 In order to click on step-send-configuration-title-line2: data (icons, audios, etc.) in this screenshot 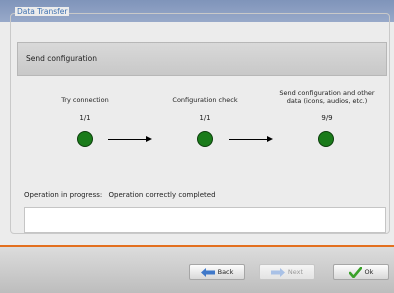, I will do `click(327, 101)`.